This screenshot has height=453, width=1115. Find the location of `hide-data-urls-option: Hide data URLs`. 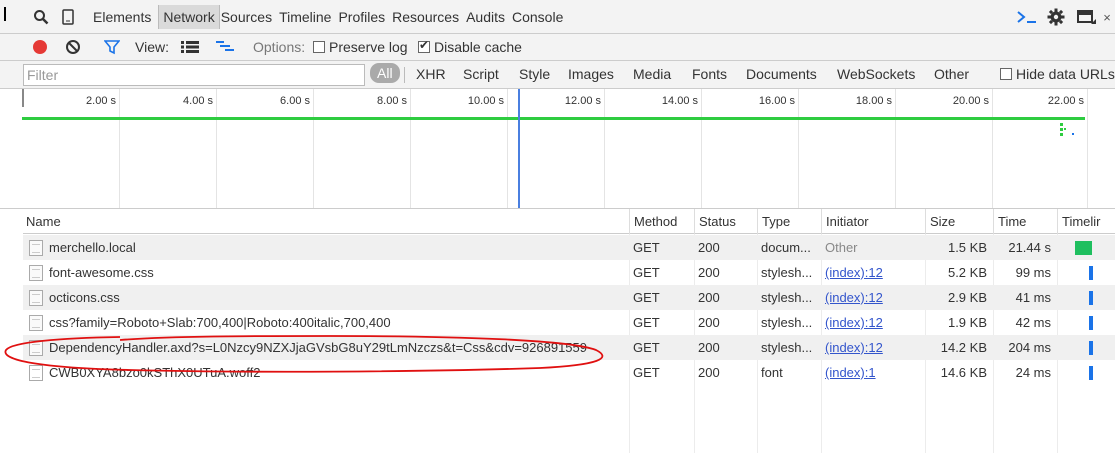

hide-data-urls-option: Hide data URLs is located at coordinates (1057, 74).